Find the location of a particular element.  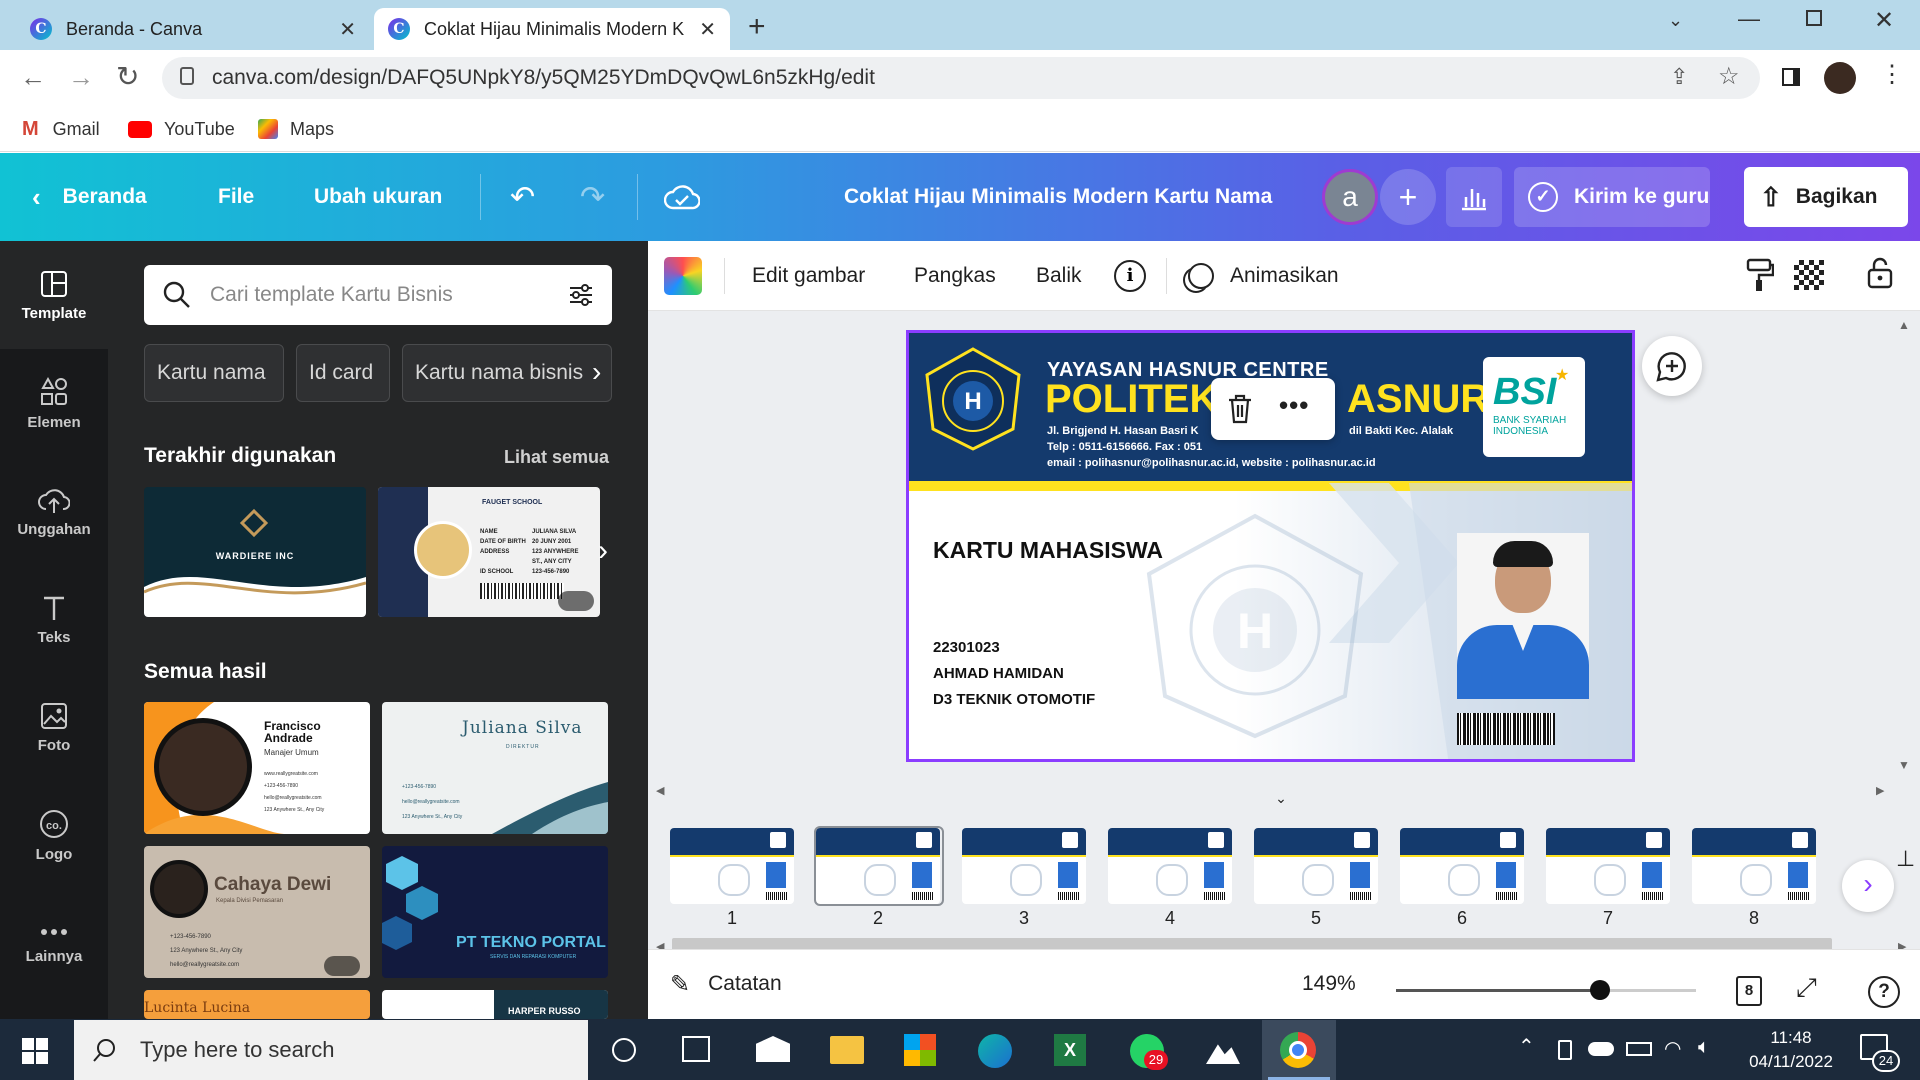

cloud-saved-icon is located at coordinates (682, 197).